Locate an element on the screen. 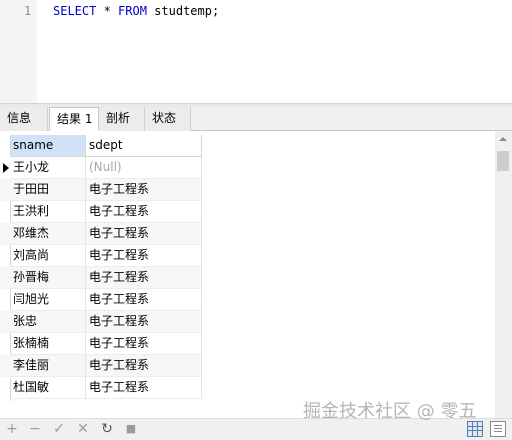 Image resolution: width=512 pixels, height=440 pixels. watermark: 掘金技术社区 @ 零五 is located at coordinates (390, 411).